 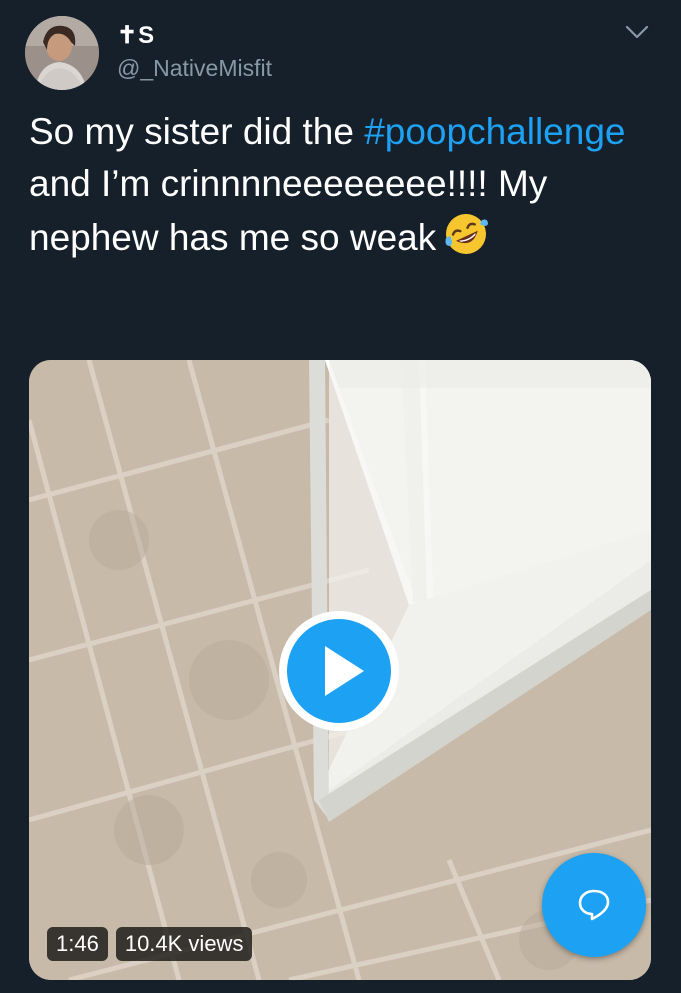 What do you see at coordinates (77, 944) in the screenshot?
I see `video-duration: 1:46` at bounding box center [77, 944].